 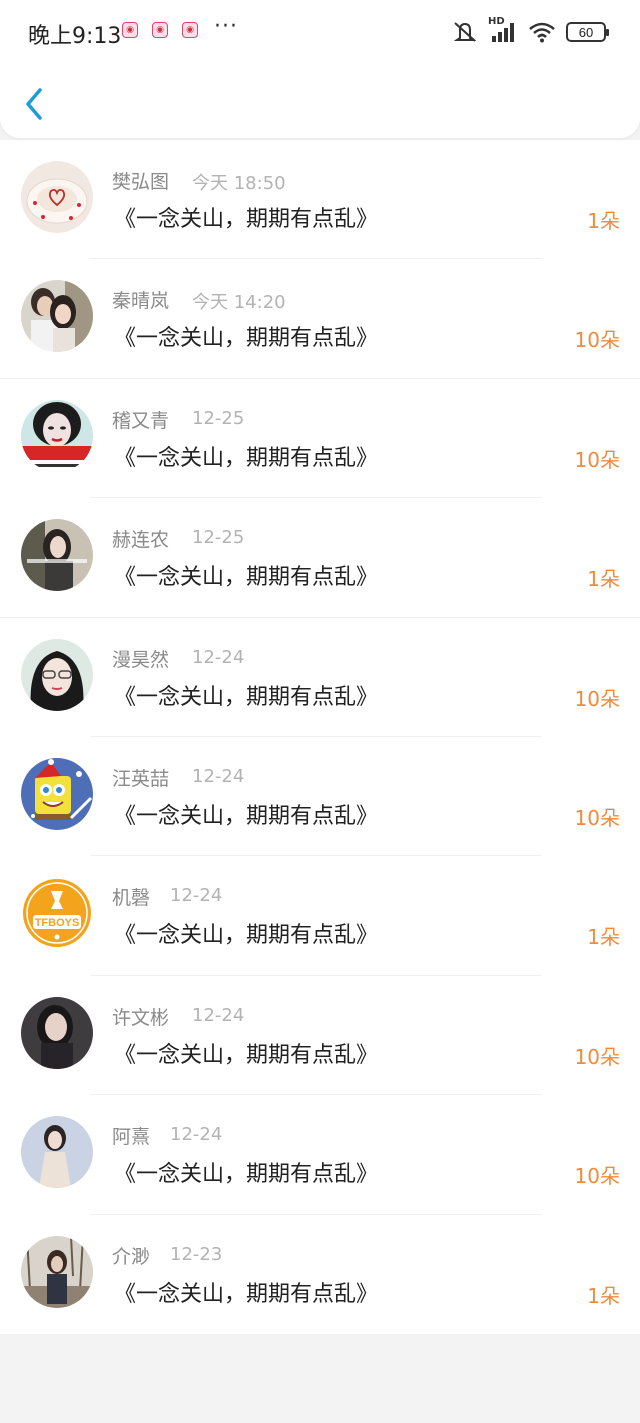 I want to click on sender-name: 漫昊然, so click(x=141, y=659).